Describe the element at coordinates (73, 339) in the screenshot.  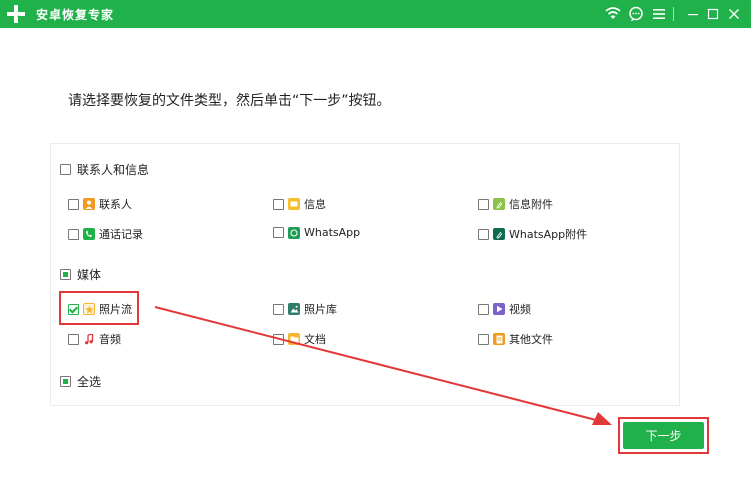
I see `item-audio-checkbox` at that location.